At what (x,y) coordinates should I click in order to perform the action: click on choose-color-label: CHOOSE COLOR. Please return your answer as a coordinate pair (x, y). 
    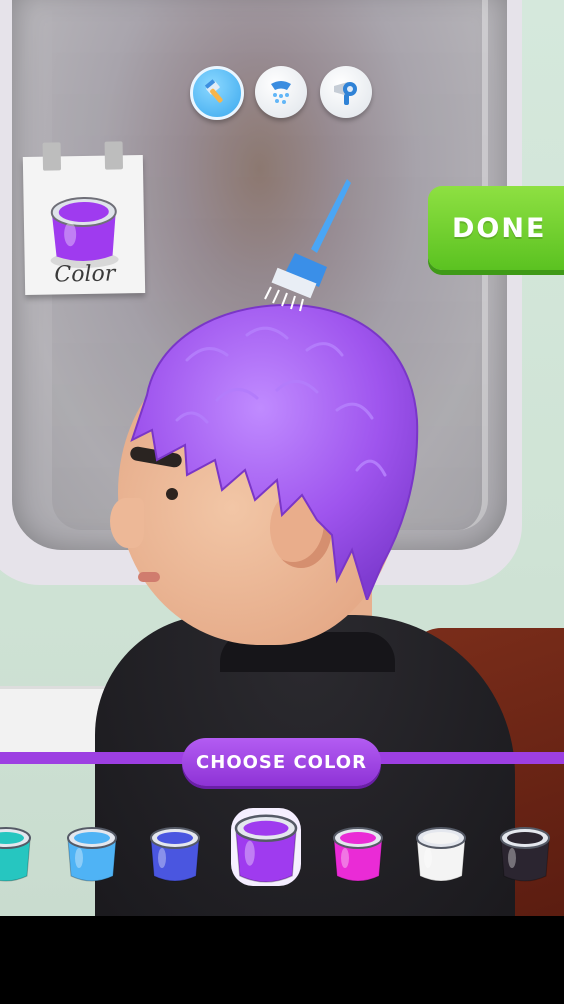
    Looking at the image, I should click on (281, 762).